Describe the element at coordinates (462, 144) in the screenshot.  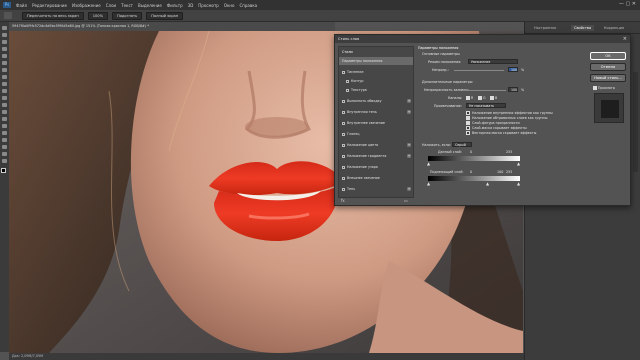
I see `blend-if-select: Серый` at that location.